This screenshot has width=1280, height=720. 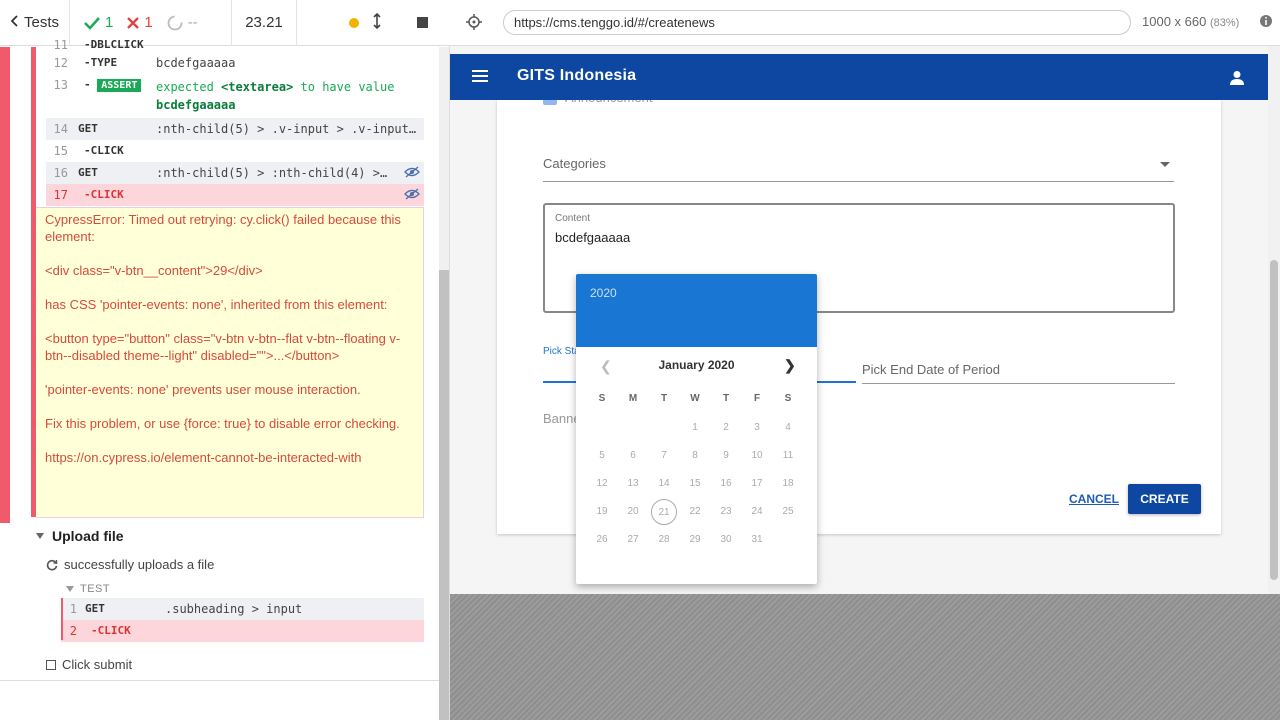 What do you see at coordinates (602, 484) in the screenshot?
I see `day-cell: 12` at bounding box center [602, 484].